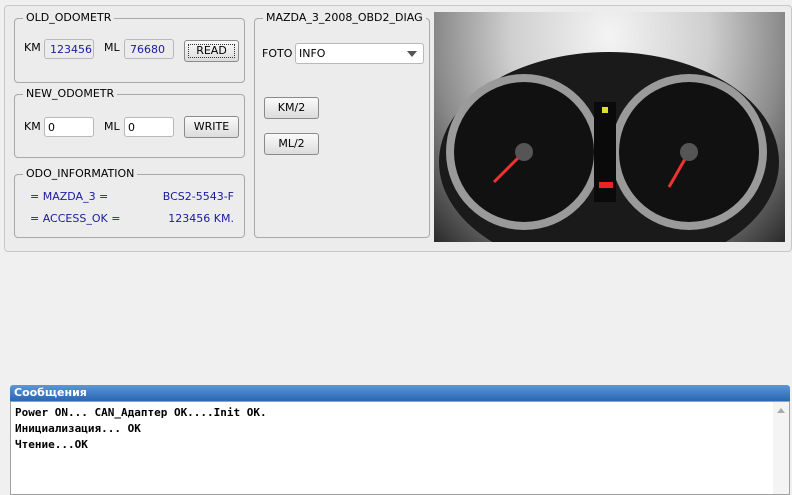 The height and width of the screenshot is (495, 792). Describe the element at coordinates (198, 196) in the screenshot. I see `info-row-value: BCS2-5543-F` at that location.